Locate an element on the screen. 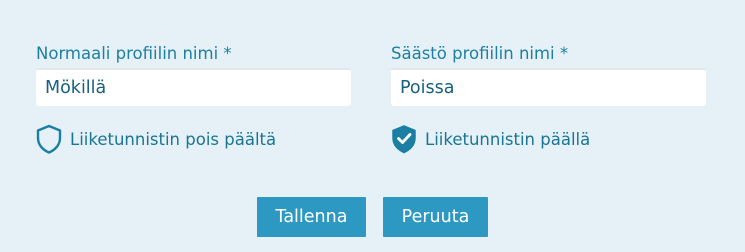 Image resolution: width=745 pixels, height=252 pixels. saving-profile-name-input is located at coordinates (548, 87).